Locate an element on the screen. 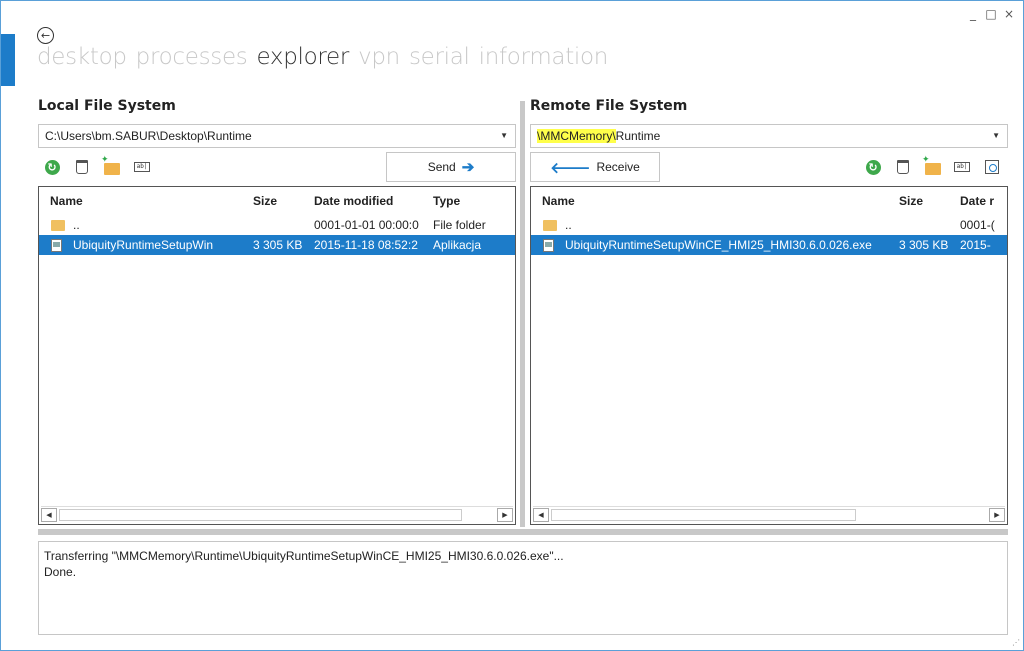 The image size is (1024, 651). remote-list-header: Name Size Date r is located at coordinates (769, 201).